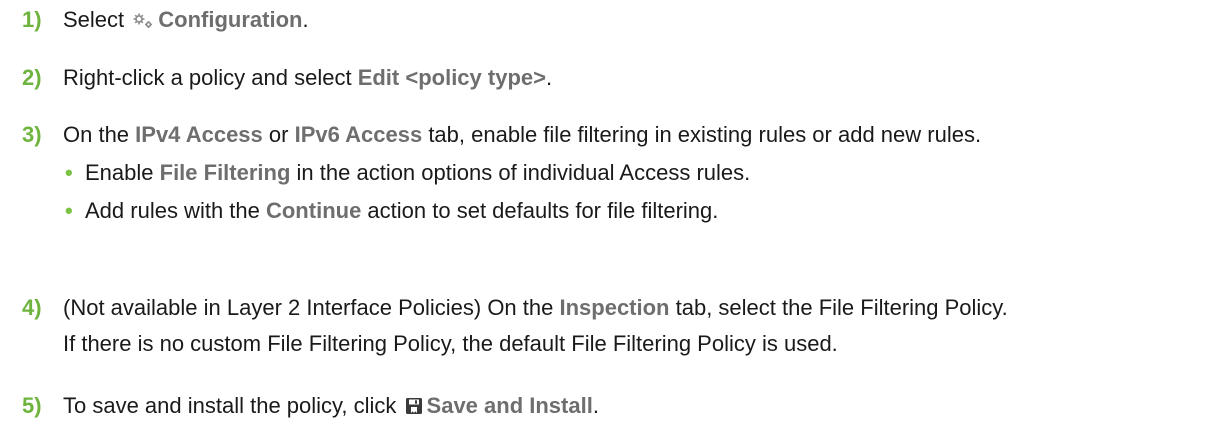  What do you see at coordinates (32, 19) in the screenshot?
I see `step-number: 1)` at bounding box center [32, 19].